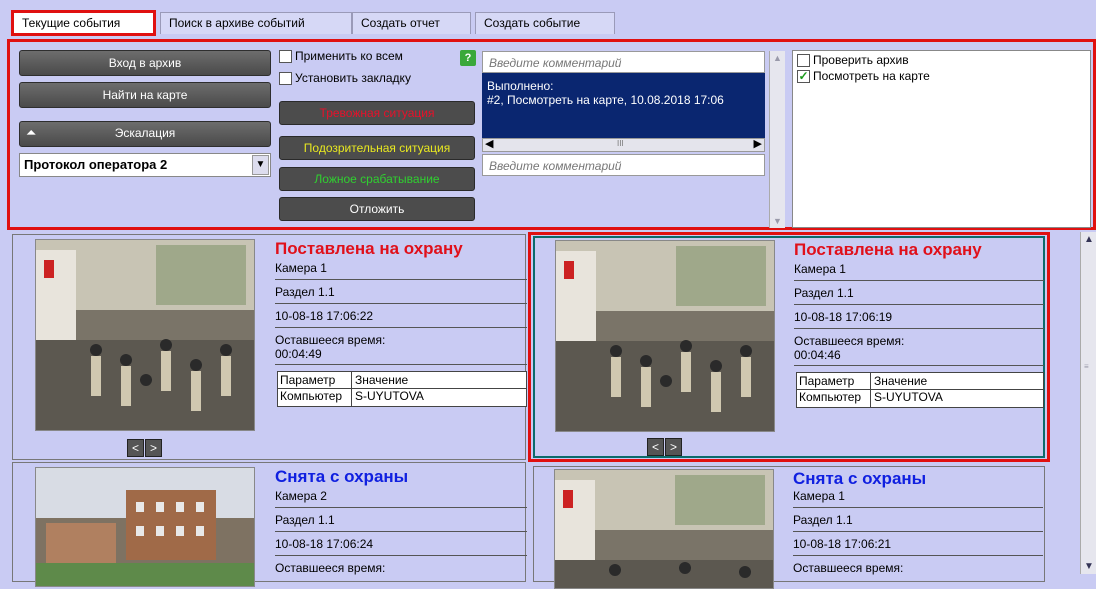  Describe the element at coordinates (377, 113) in the screenshot. I see `alarm-button: Тревожная ситуация` at that location.